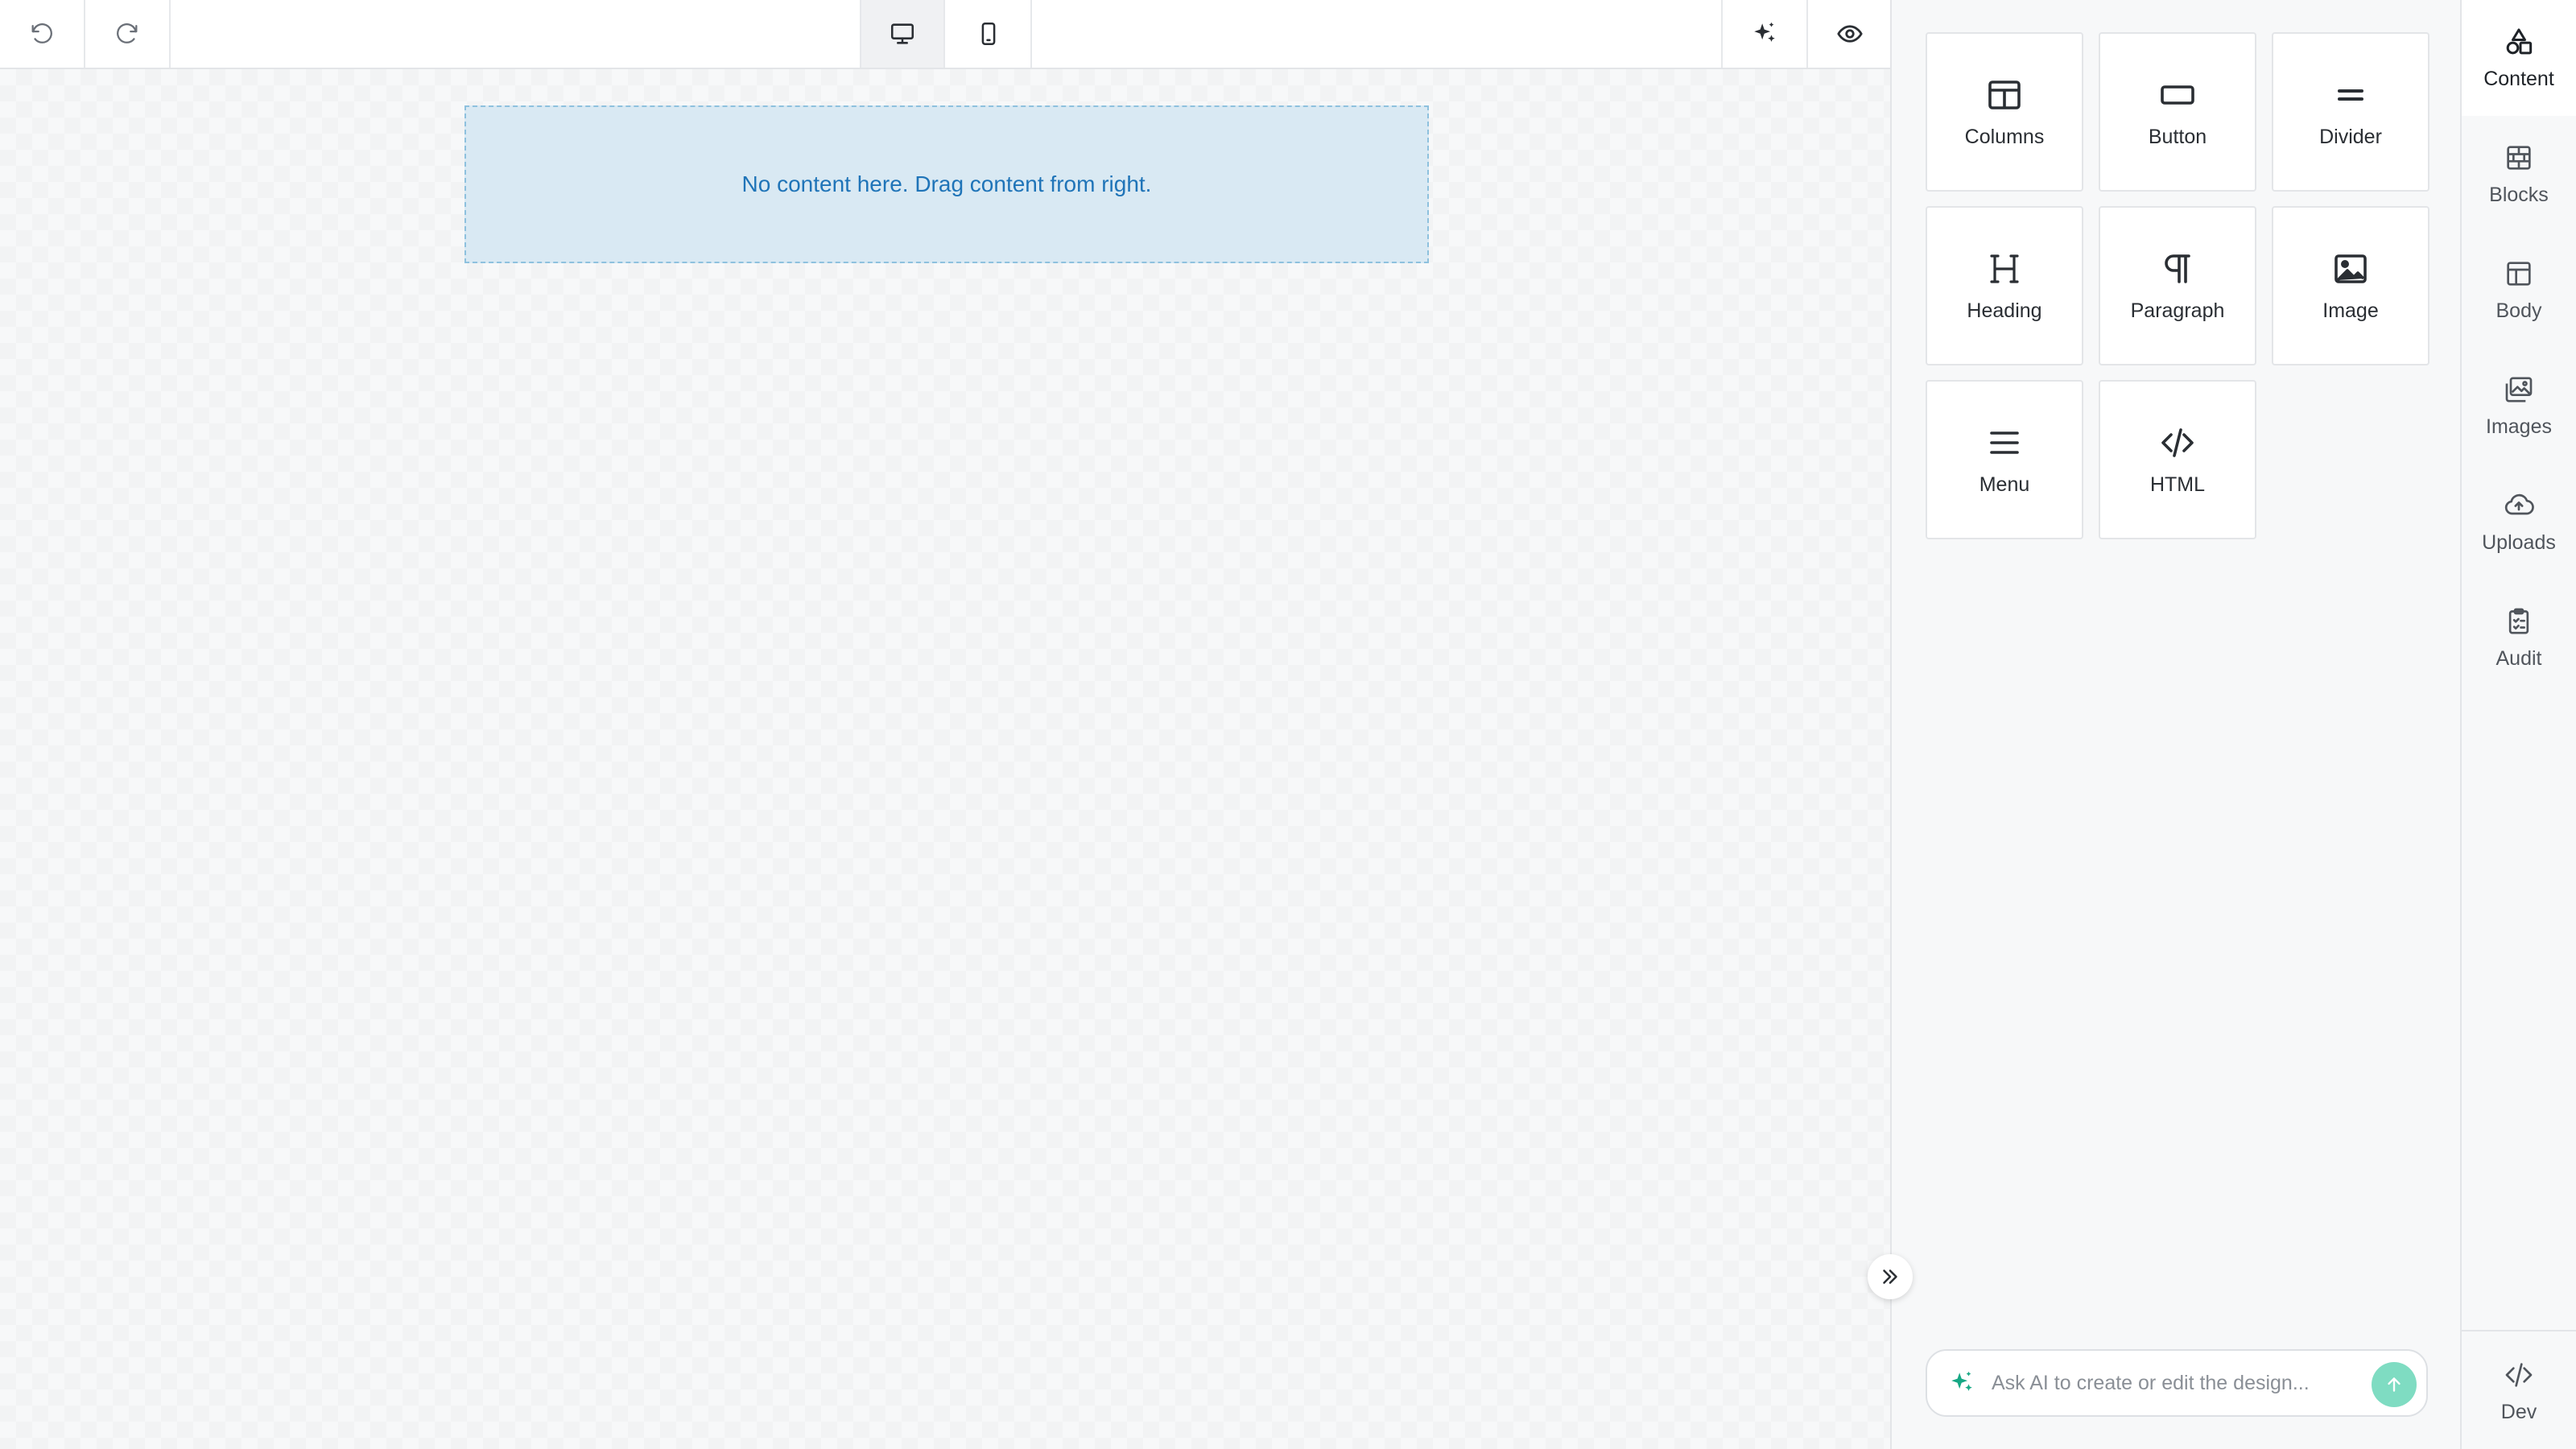 The image size is (2576, 1449). I want to click on nav-label: Images, so click(2519, 426).